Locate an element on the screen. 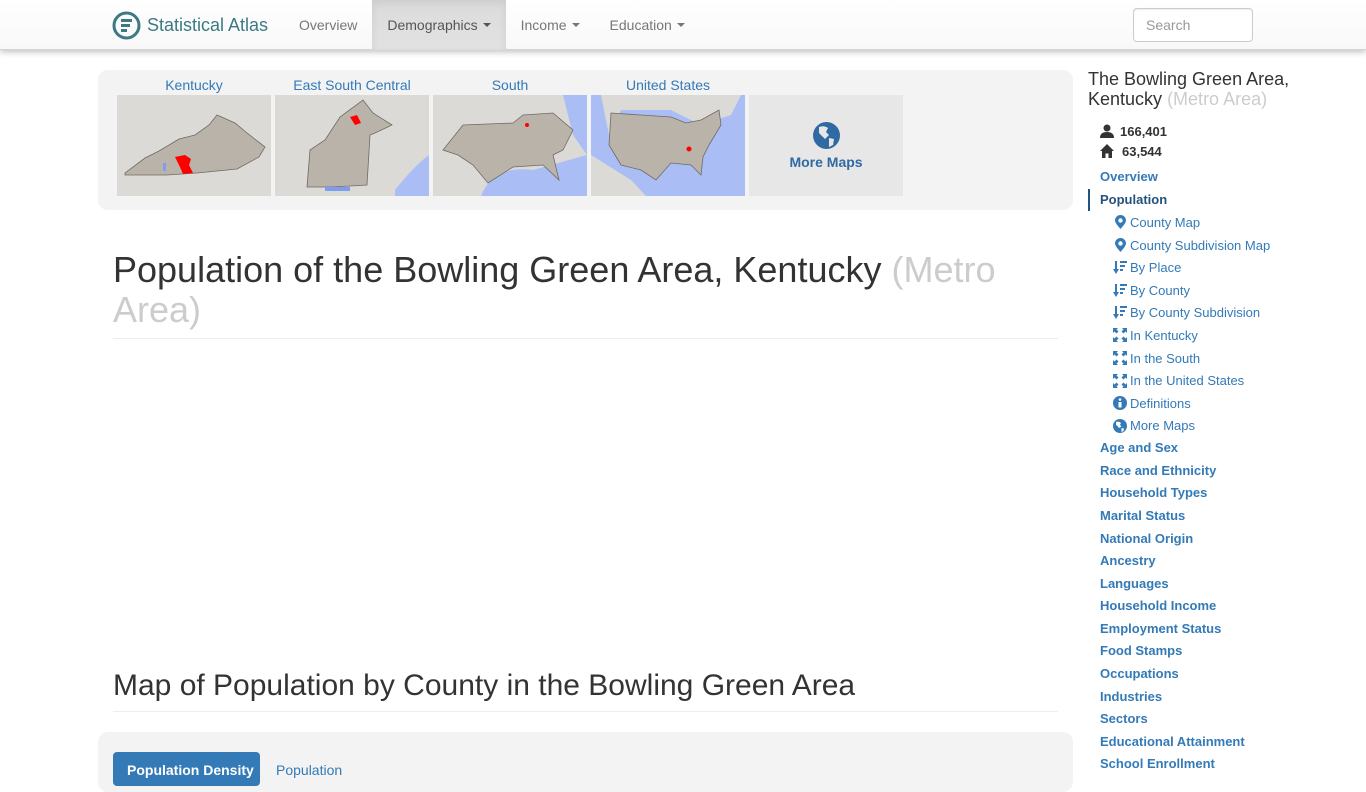 The image size is (1366, 792). sidebar-item-household-income: Household Income is located at coordinates (1223, 606).